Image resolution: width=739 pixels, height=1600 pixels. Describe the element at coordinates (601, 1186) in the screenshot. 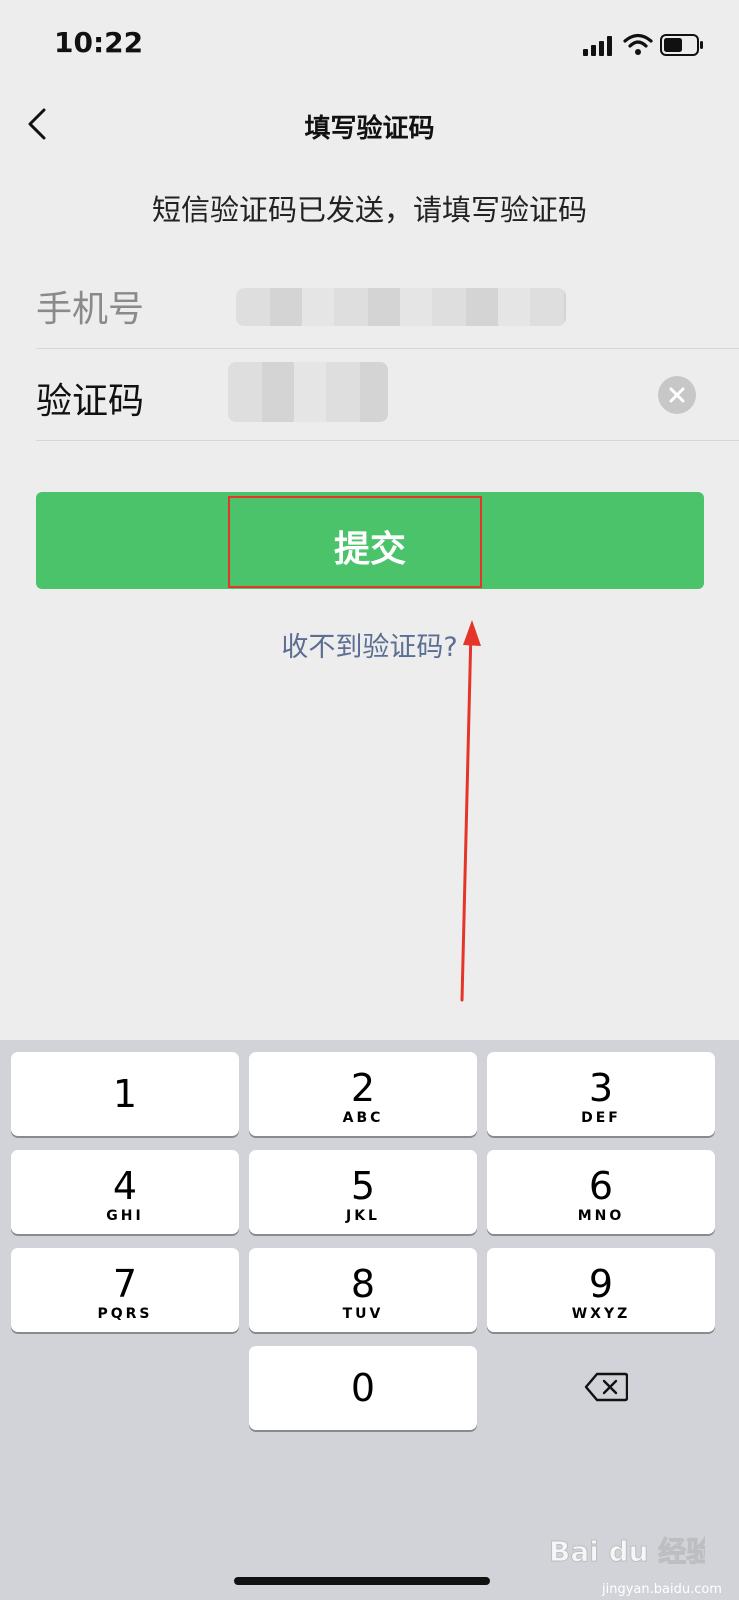

I see `key-digit: 6` at that location.